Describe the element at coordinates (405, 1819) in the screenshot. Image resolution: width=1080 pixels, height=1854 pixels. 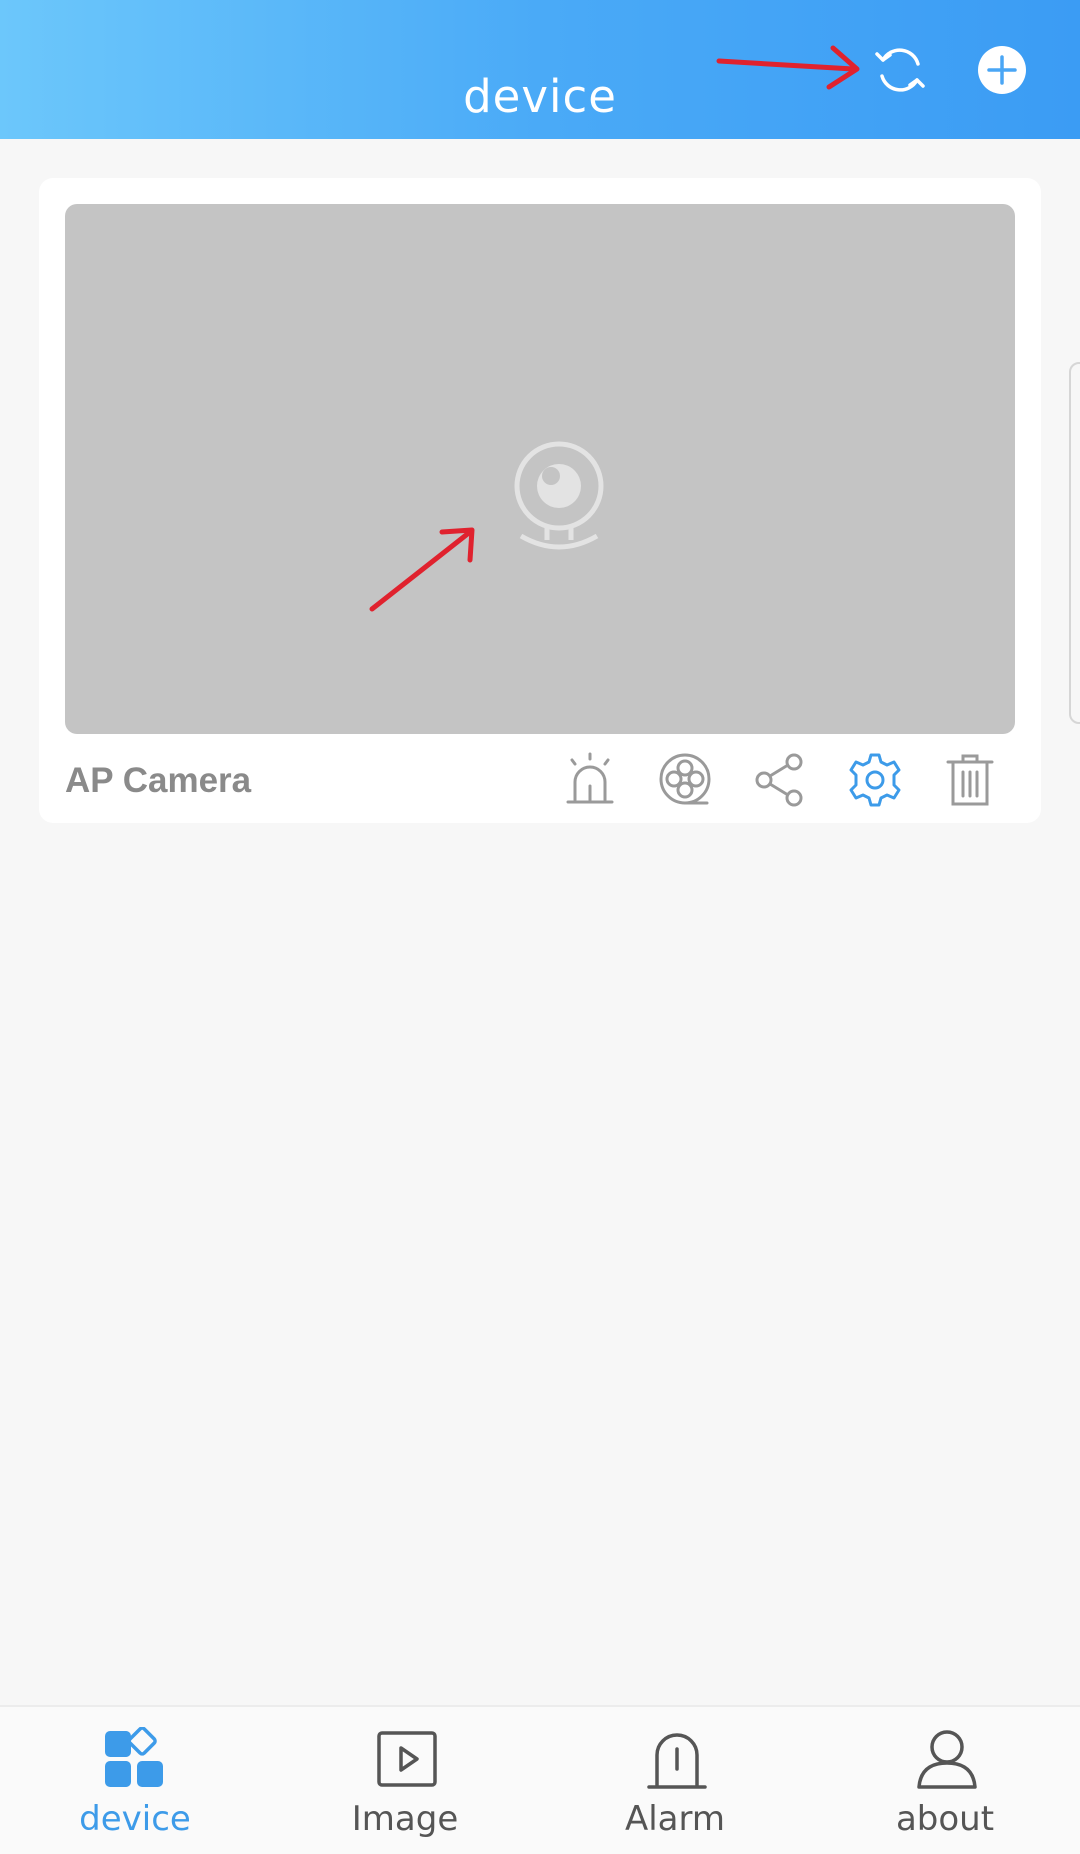
I see `nav-image-label: Image` at that location.